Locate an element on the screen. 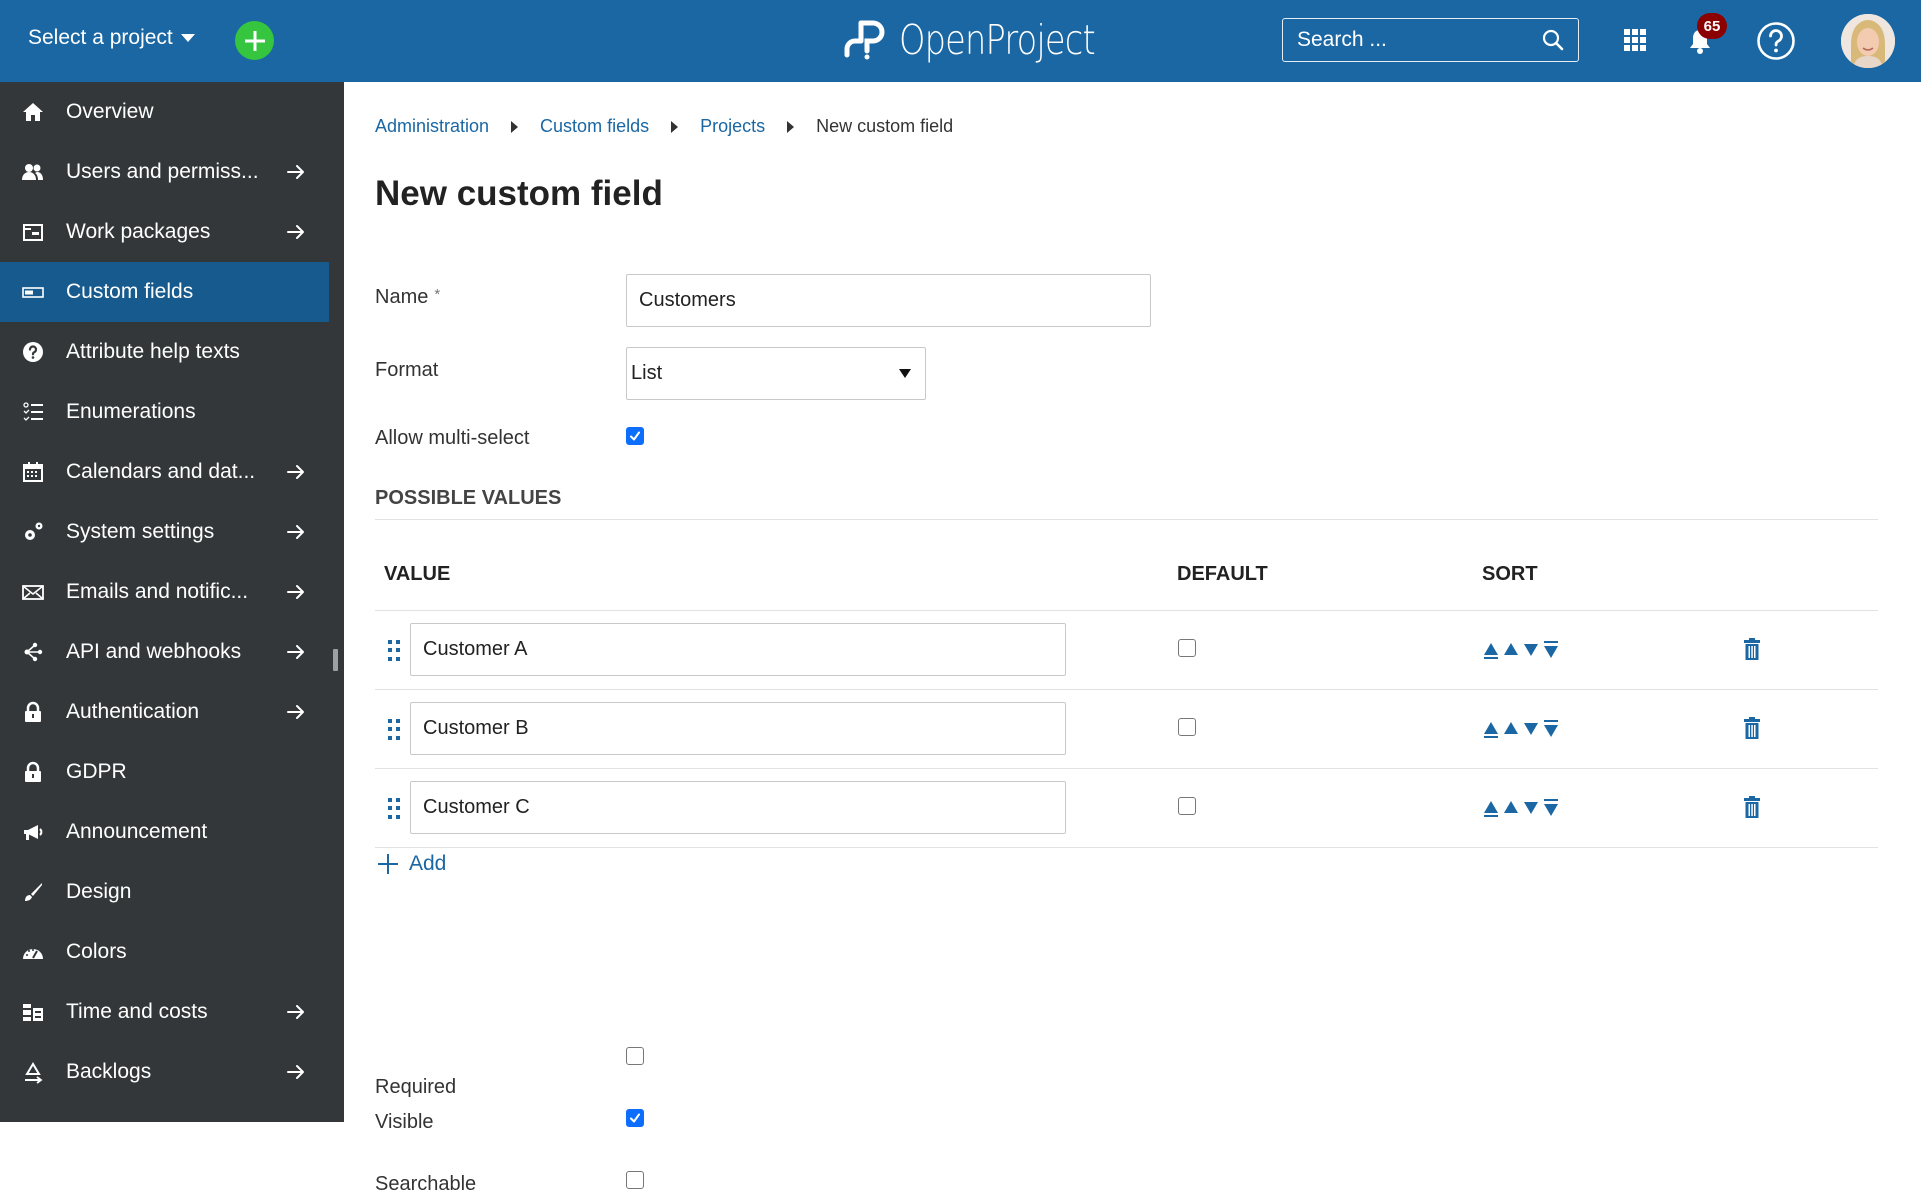 The height and width of the screenshot is (1196, 1921). time-costs-icon is located at coordinates (33, 1012).